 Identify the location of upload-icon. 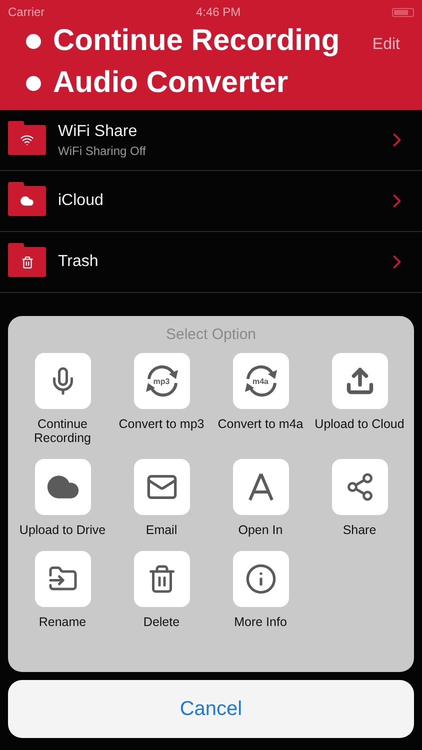
(359, 381).